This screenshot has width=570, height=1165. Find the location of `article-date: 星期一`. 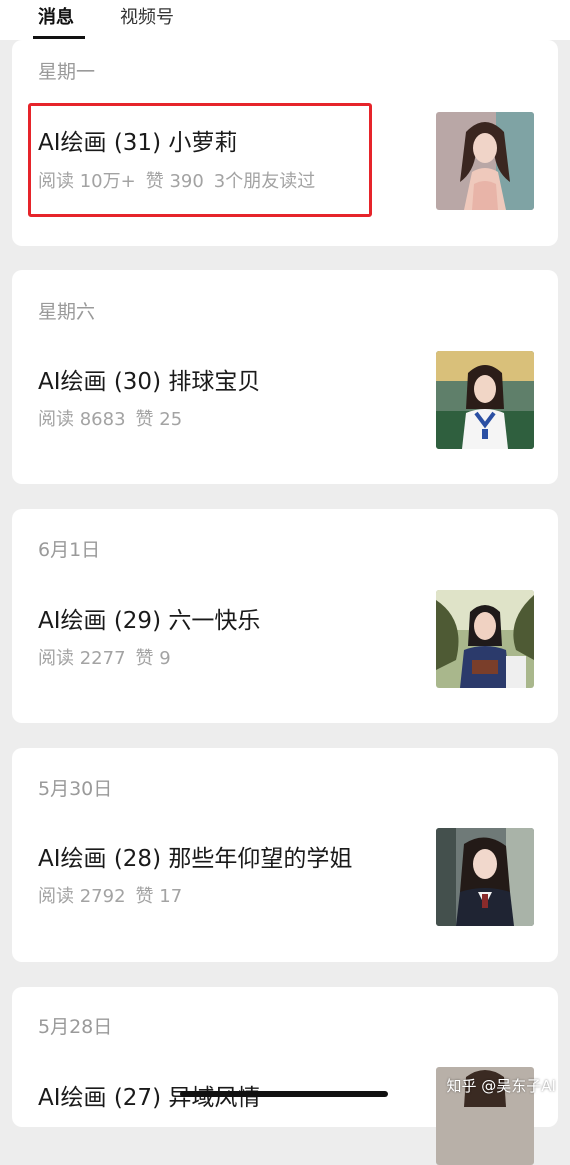

article-date: 星期一 is located at coordinates (67, 72).